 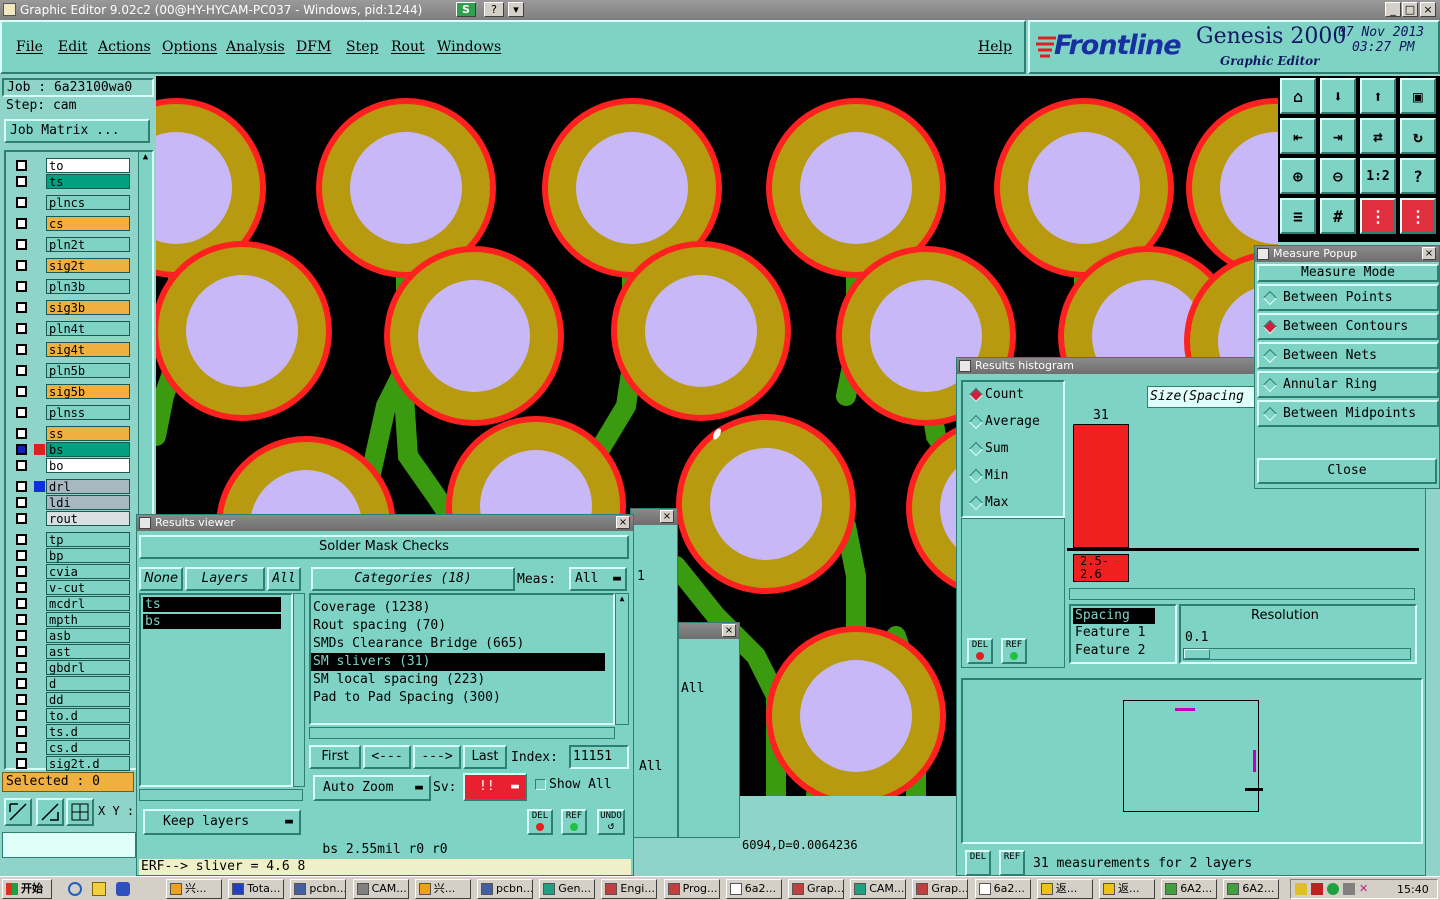 I want to click on category-hscroll, so click(x=462, y=733).